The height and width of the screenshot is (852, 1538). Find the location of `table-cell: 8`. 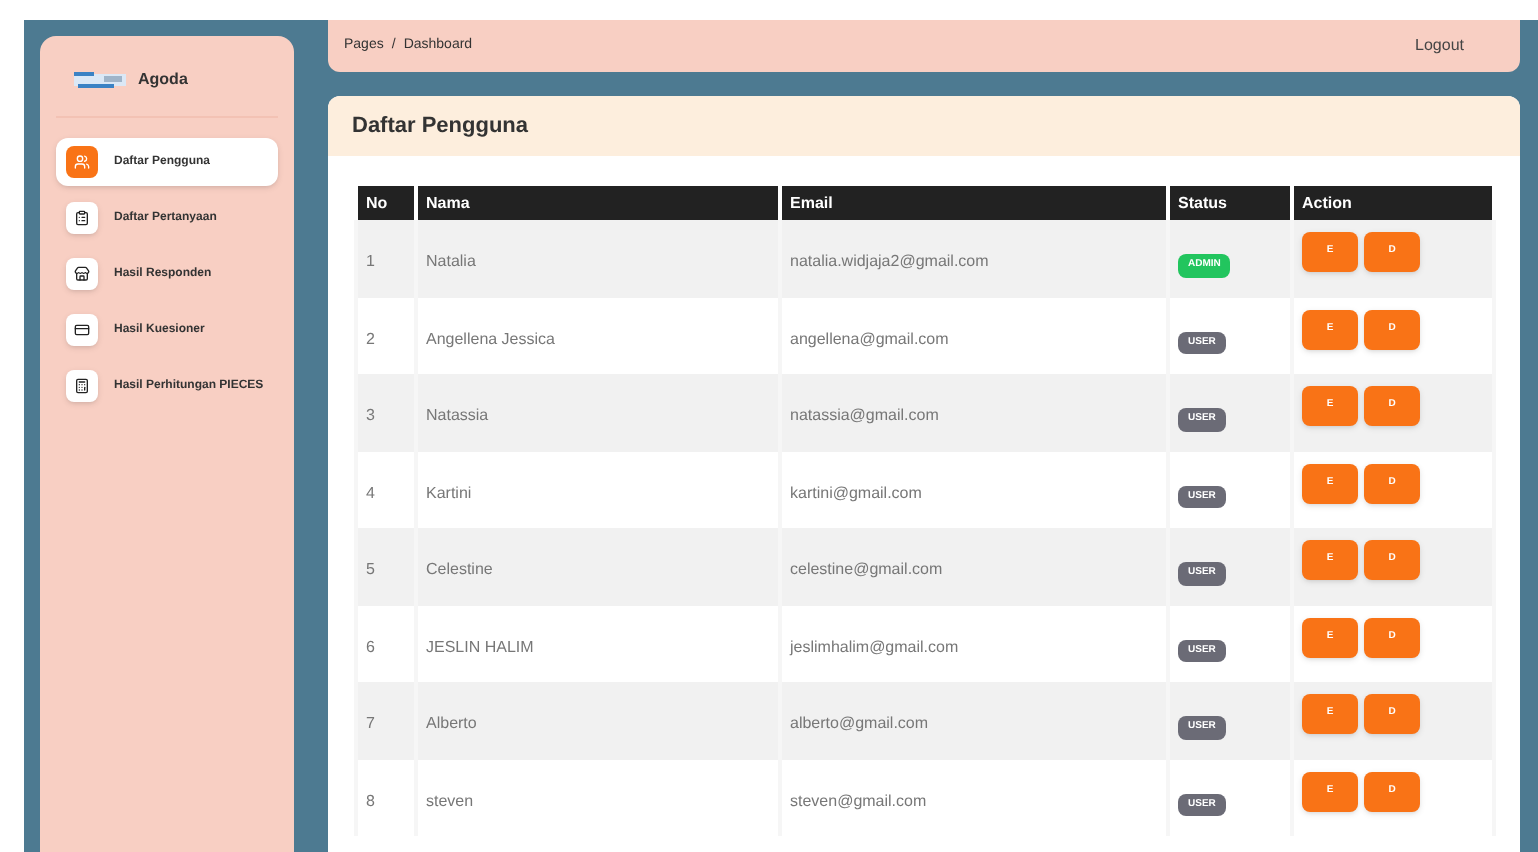

table-cell: 8 is located at coordinates (370, 800).